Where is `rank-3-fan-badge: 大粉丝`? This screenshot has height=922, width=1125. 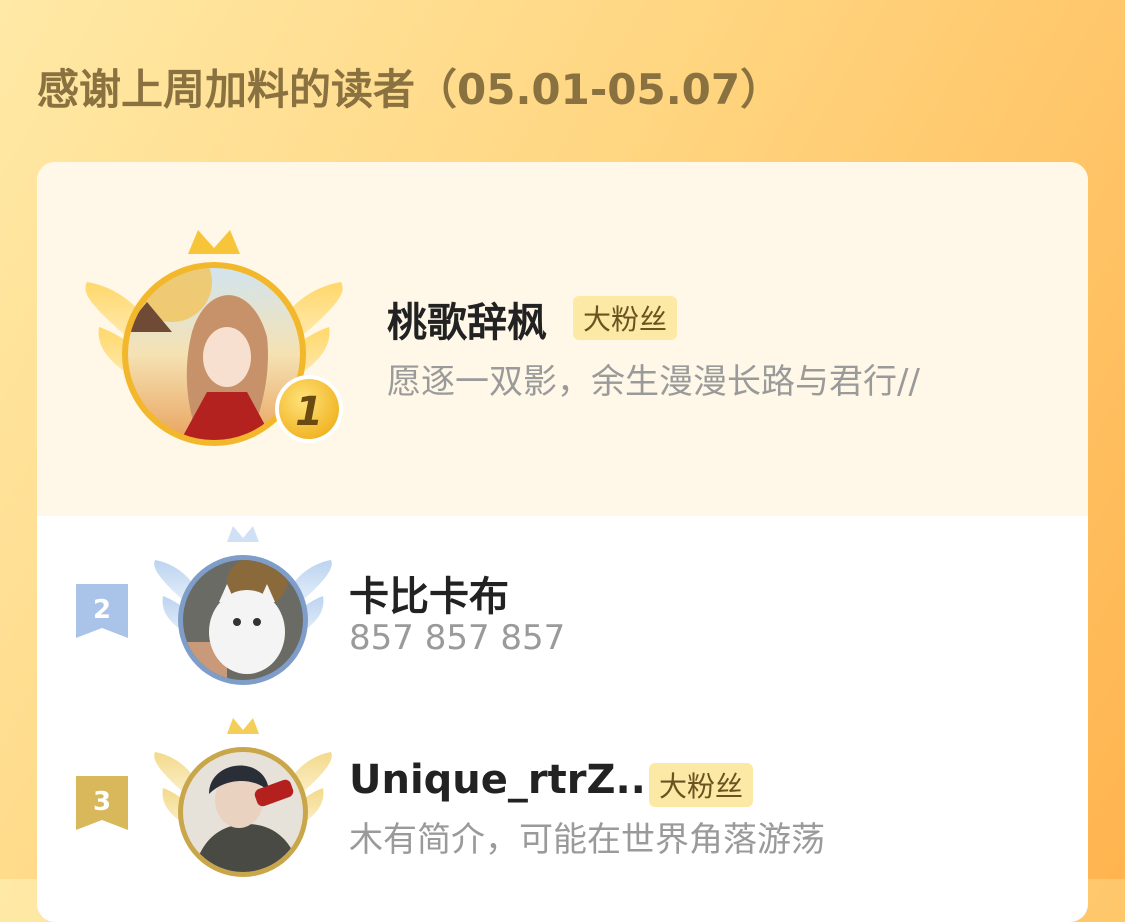 rank-3-fan-badge: 大粉丝 is located at coordinates (701, 785).